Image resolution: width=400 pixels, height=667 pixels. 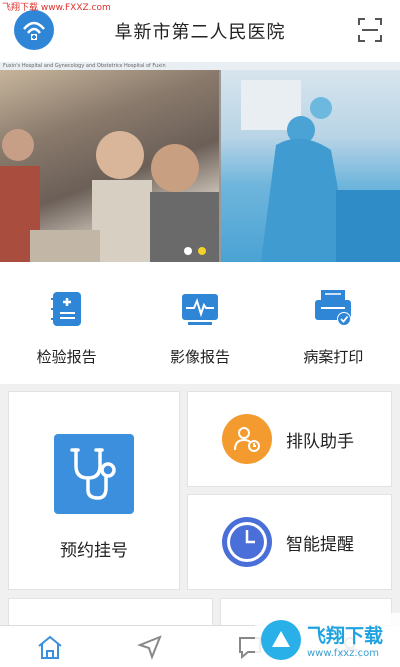 I want to click on printer-check-icon, so click(x=333, y=308).